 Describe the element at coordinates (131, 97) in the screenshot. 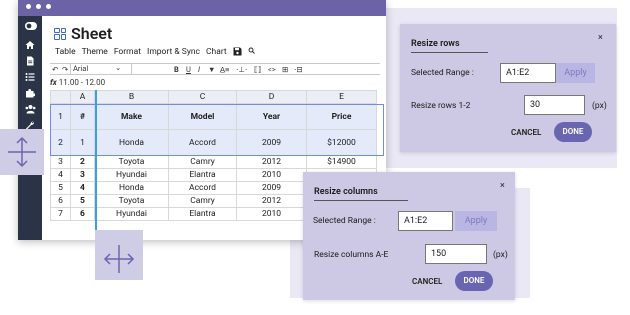

I see `column-header-b: B` at that location.